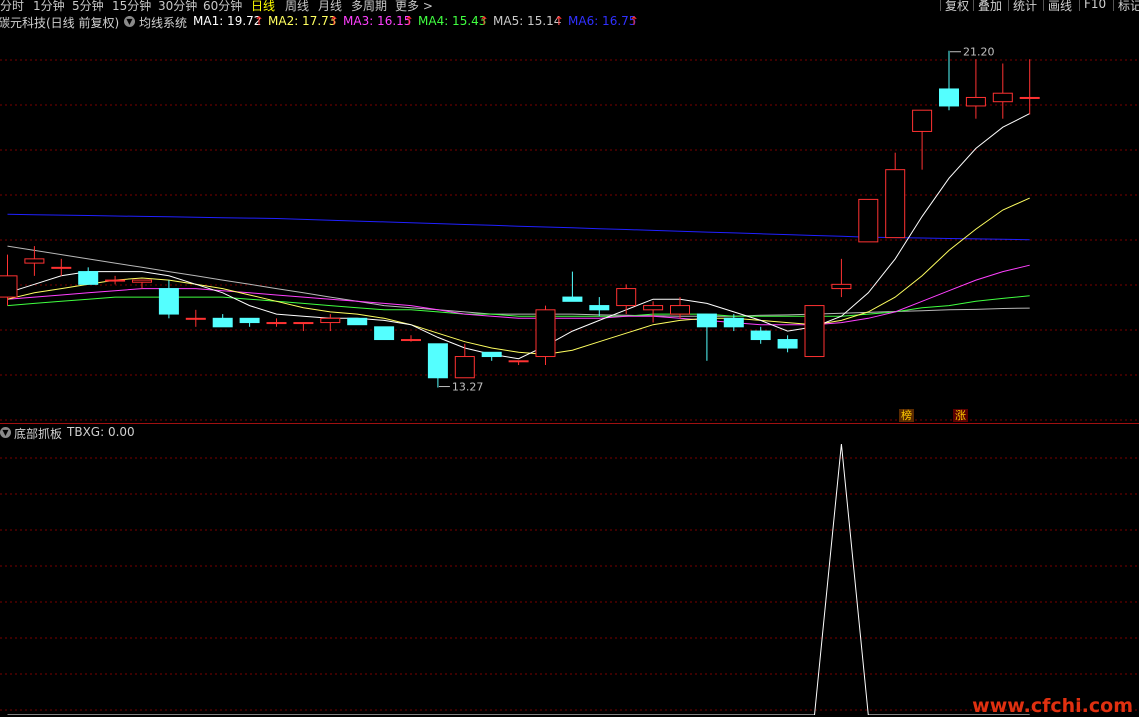 The height and width of the screenshot is (717, 1139). Describe the element at coordinates (334, 21) in the screenshot. I see `ma2-arrow-icon: ↑` at that location.